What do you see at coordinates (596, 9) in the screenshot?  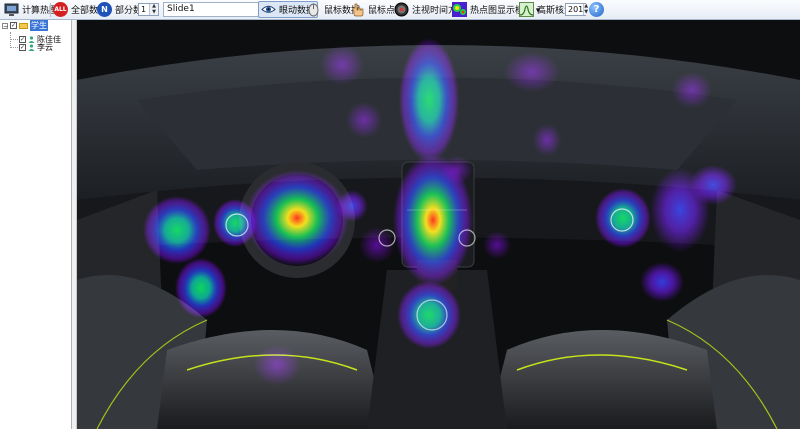 I see `help-button: ?` at bounding box center [596, 9].